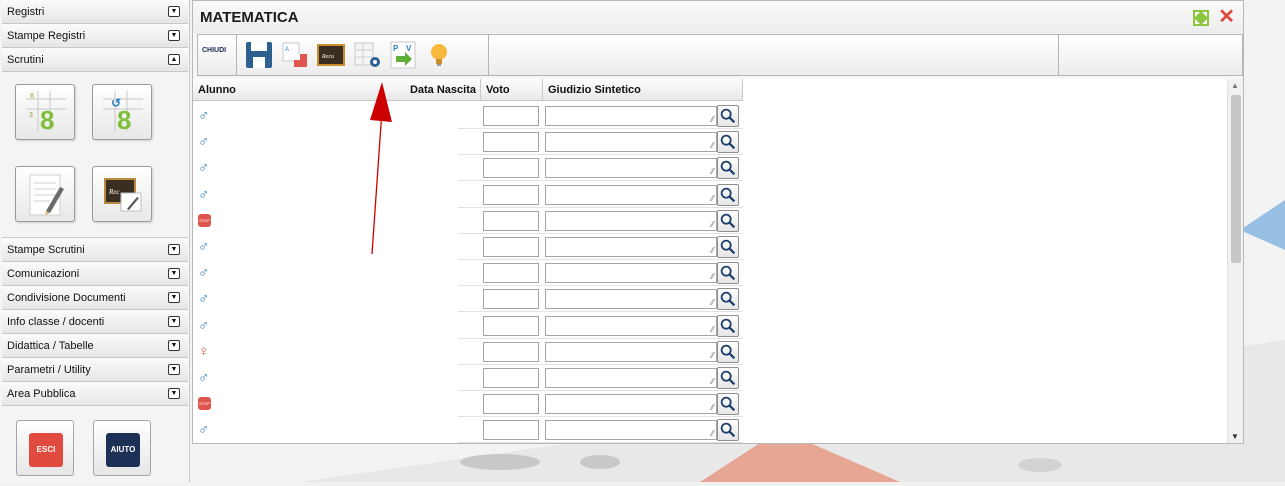 The height and width of the screenshot is (486, 1285). What do you see at coordinates (122, 112) in the screenshot?
I see `voti-finali-tile: ↺ 8` at bounding box center [122, 112].